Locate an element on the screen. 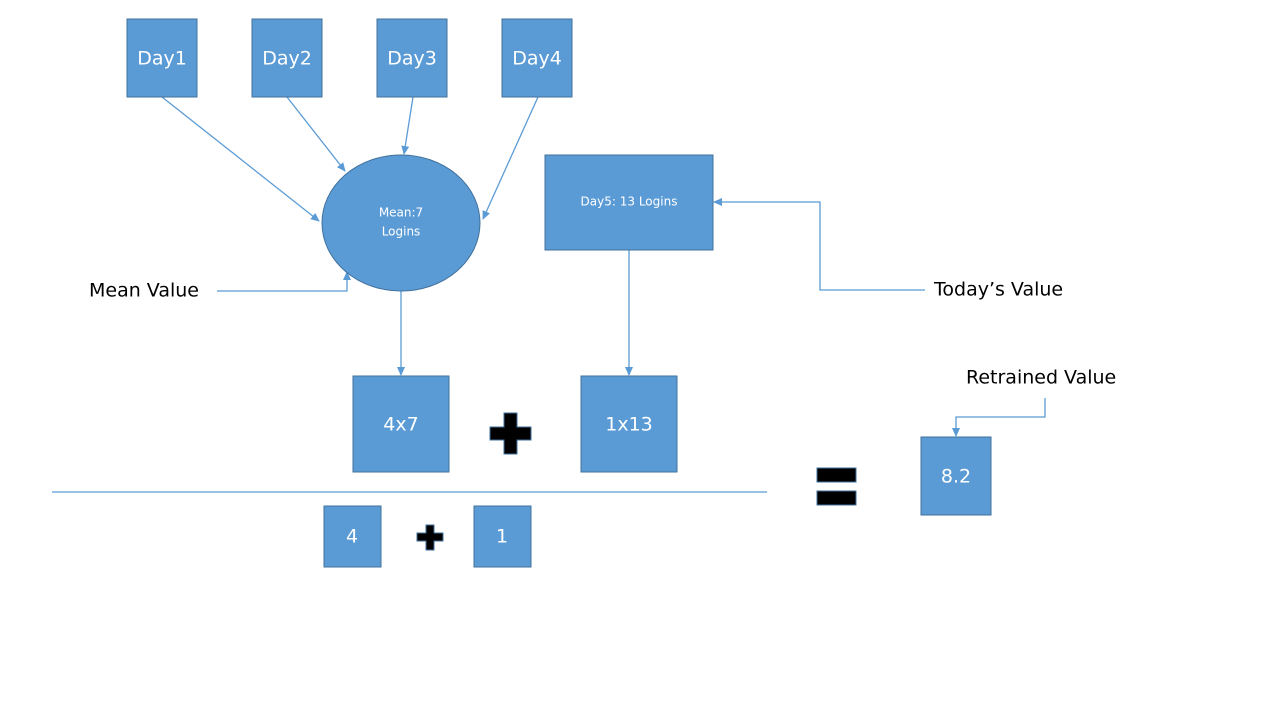  numerator-left-text: 4x7 is located at coordinates (400, 425).